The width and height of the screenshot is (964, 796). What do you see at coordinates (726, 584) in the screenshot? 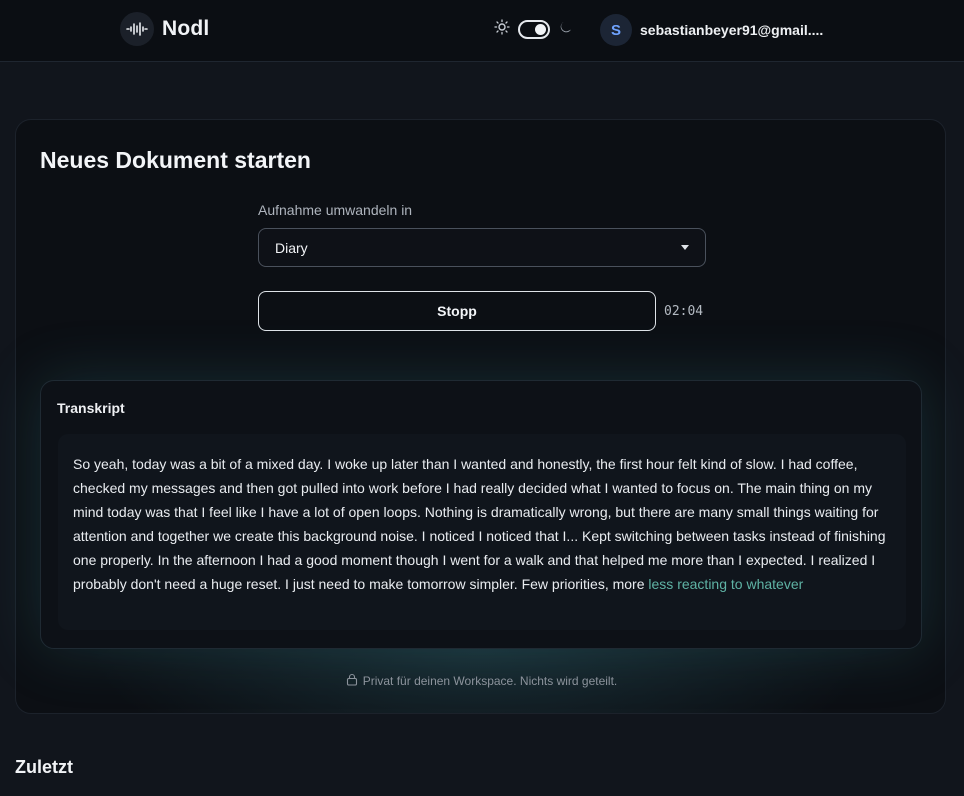
I see `transcript-live: less reacting to whatever` at bounding box center [726, 584].